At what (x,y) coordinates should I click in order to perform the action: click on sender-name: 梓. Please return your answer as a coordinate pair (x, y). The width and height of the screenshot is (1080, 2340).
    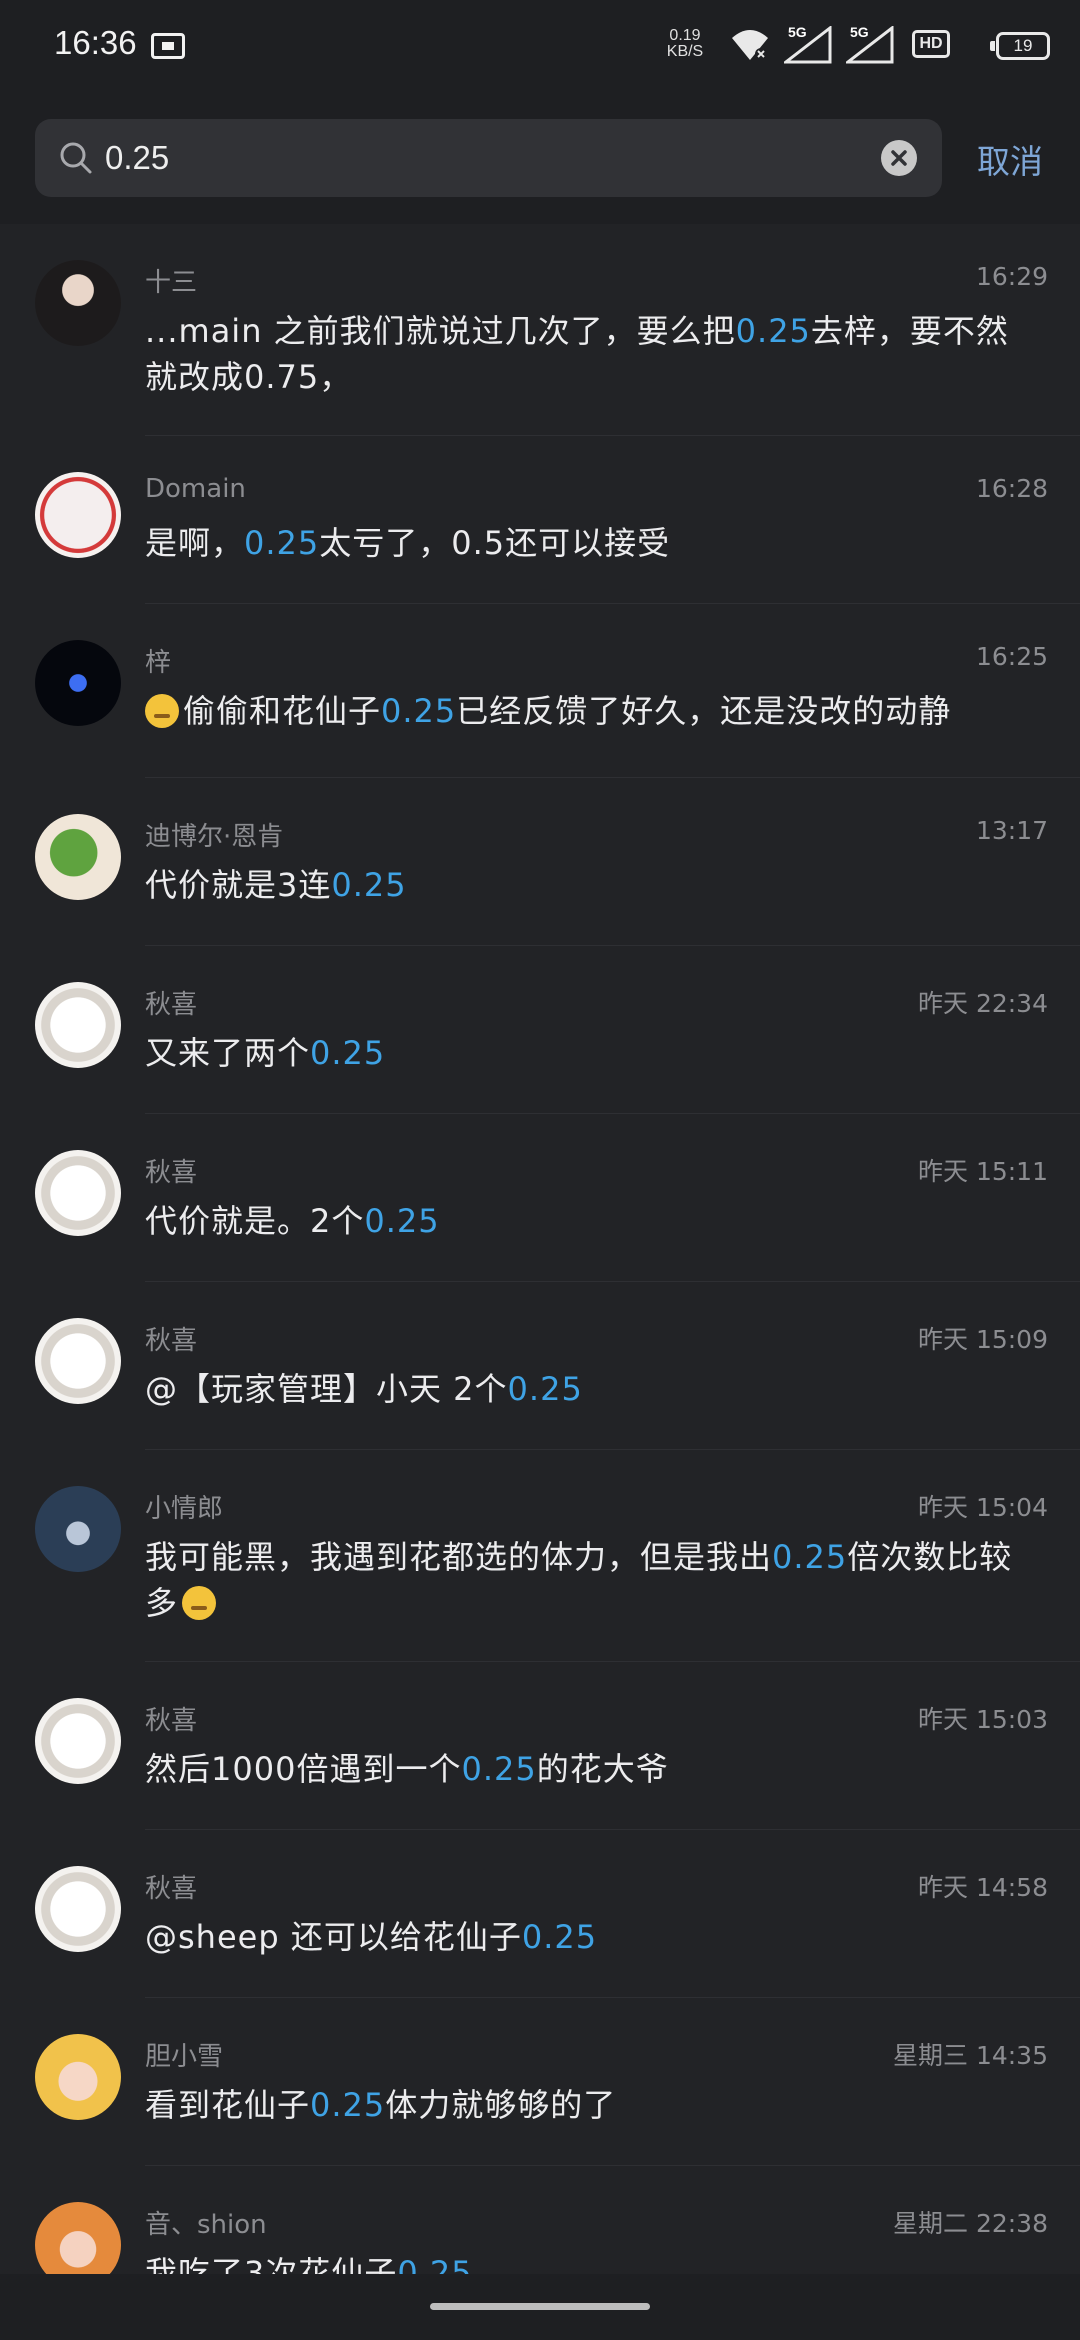
    Looking at the image, I should click on (158, 663).